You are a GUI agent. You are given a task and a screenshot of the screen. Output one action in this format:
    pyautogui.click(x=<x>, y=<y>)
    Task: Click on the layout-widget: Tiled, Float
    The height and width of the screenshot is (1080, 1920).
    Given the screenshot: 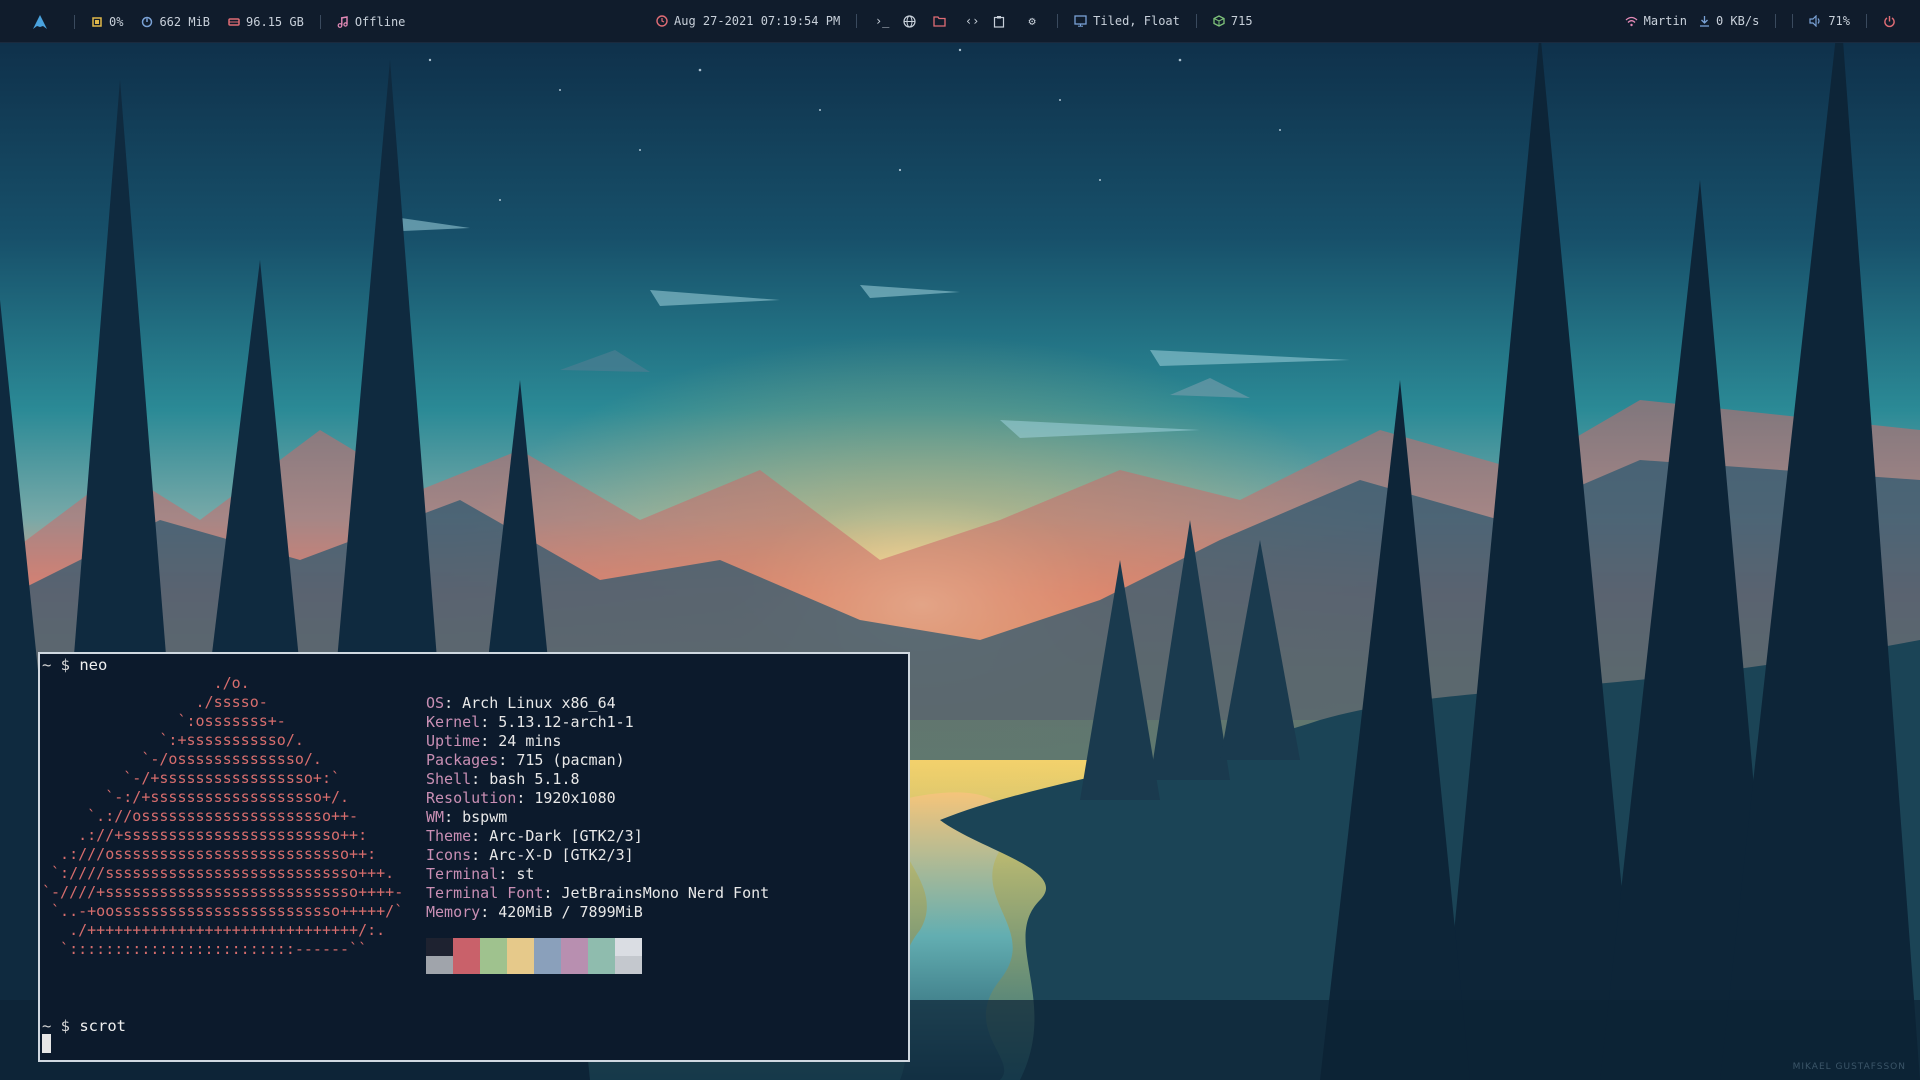 What is the action you would take?
    pyautogui.click(x=1127, y=21)
    